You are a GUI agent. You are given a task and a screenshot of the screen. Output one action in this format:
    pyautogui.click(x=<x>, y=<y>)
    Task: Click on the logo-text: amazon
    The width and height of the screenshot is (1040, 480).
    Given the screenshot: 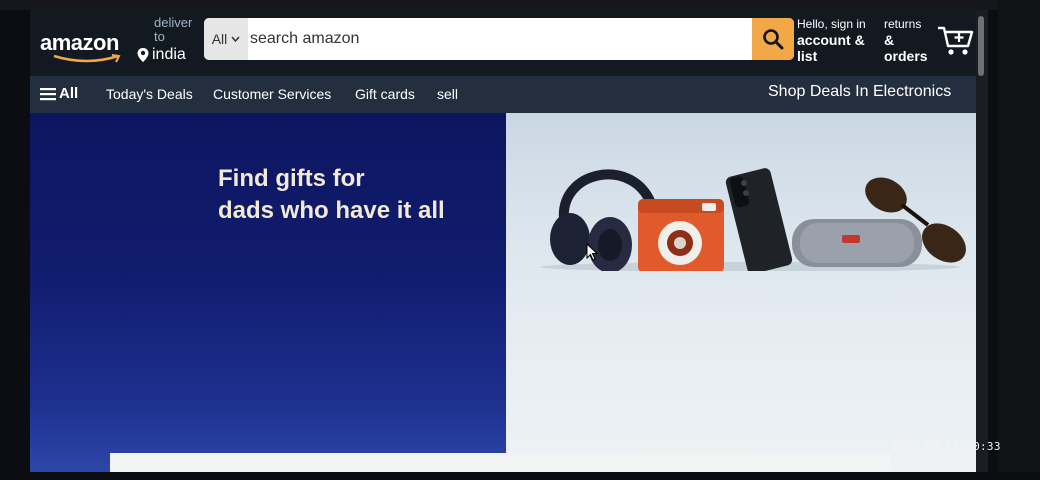 What is the action you would take?
    pyautogui.click(x=79, y=42)
    